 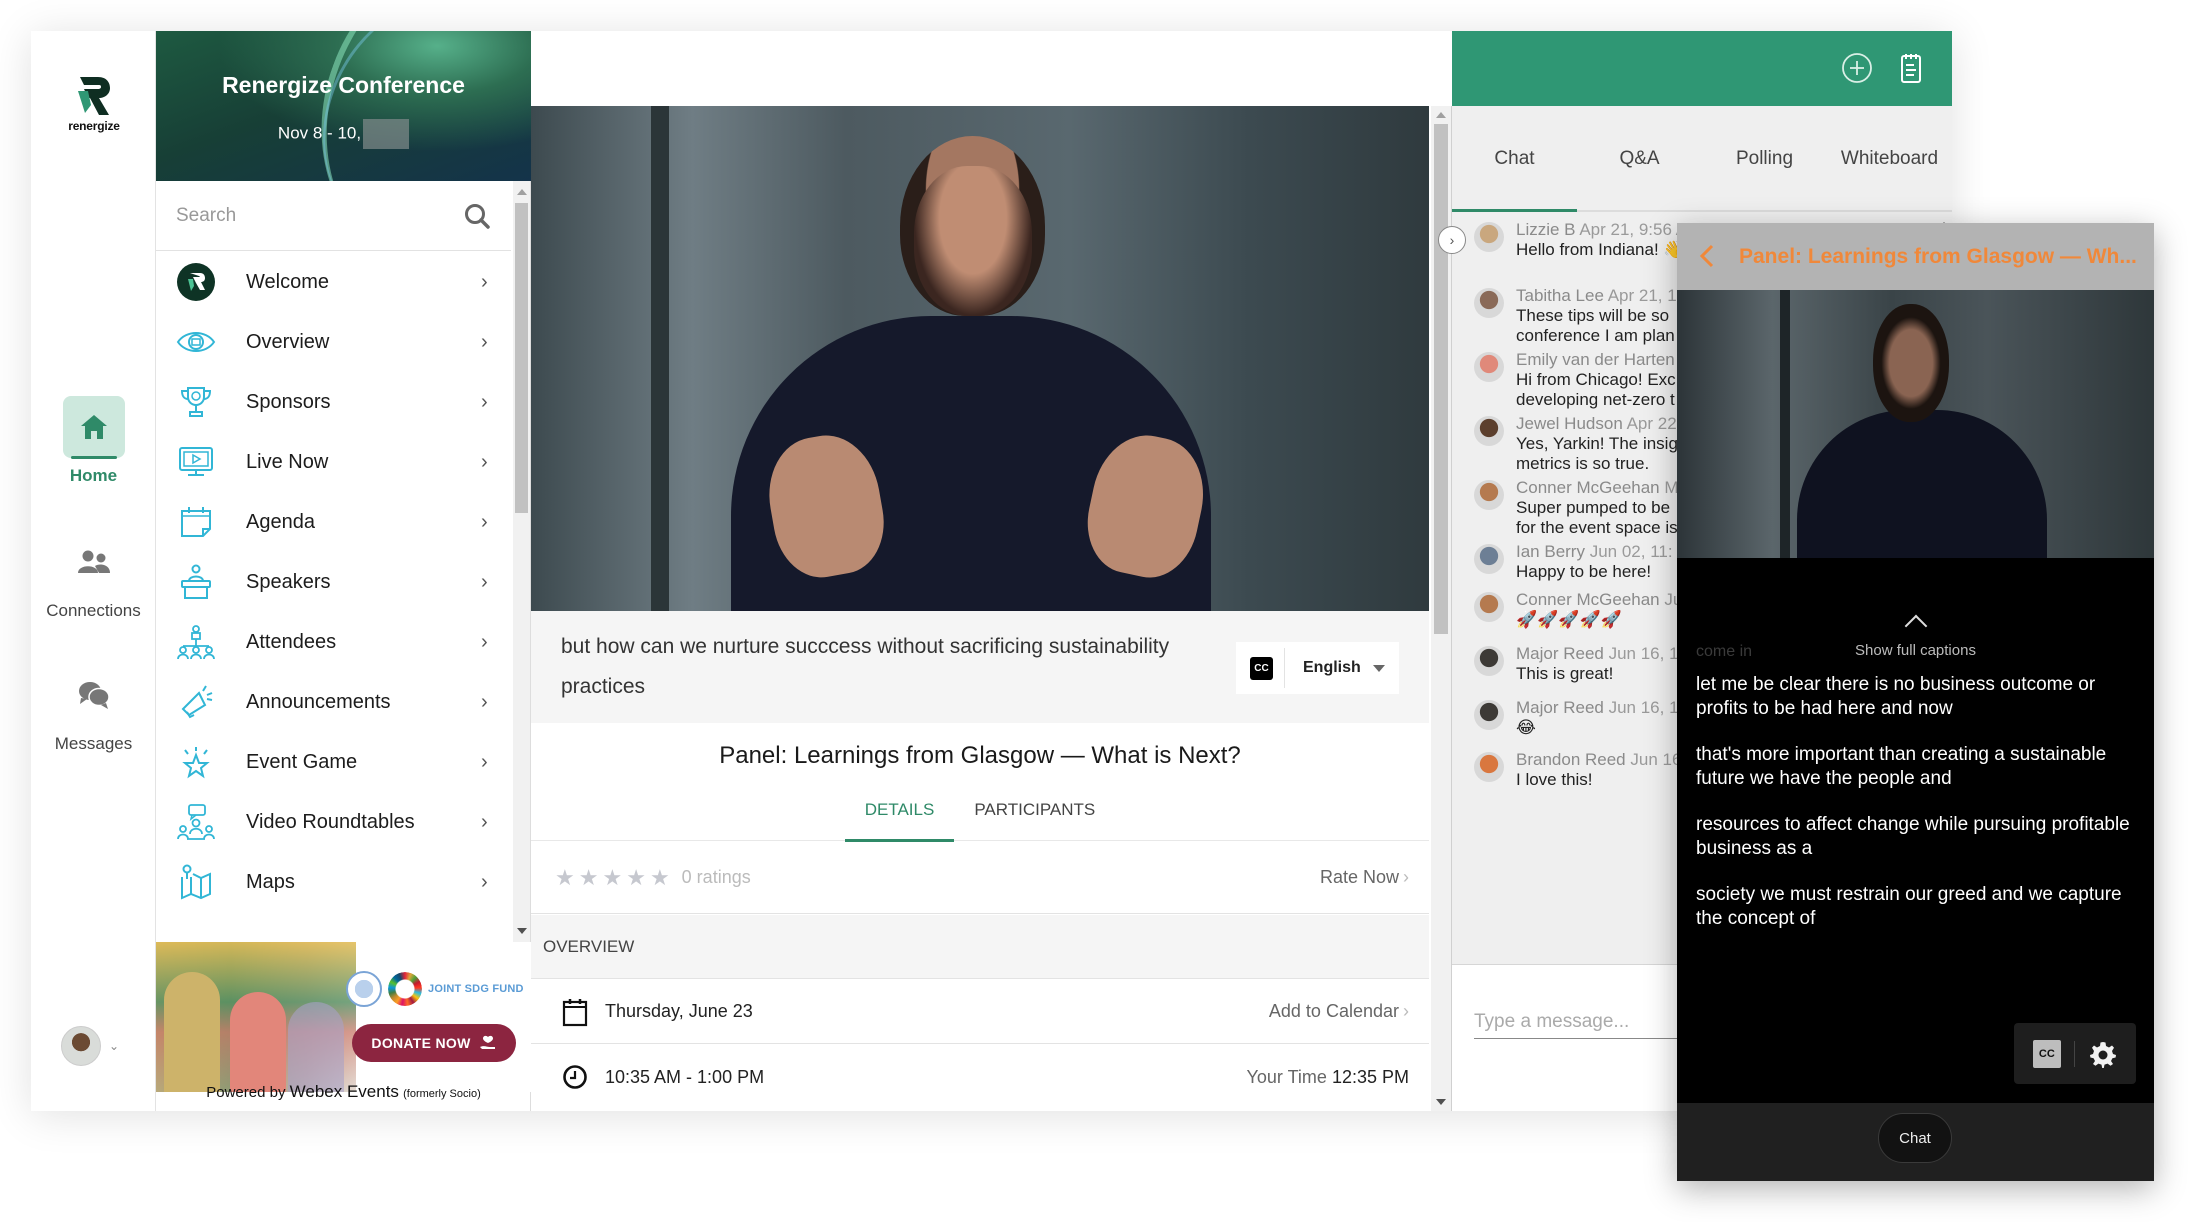 What do you see at coordinates (94, 104) in the screenshot?
I see `renergize-logo: renergize` at bounding box center [94, 104].